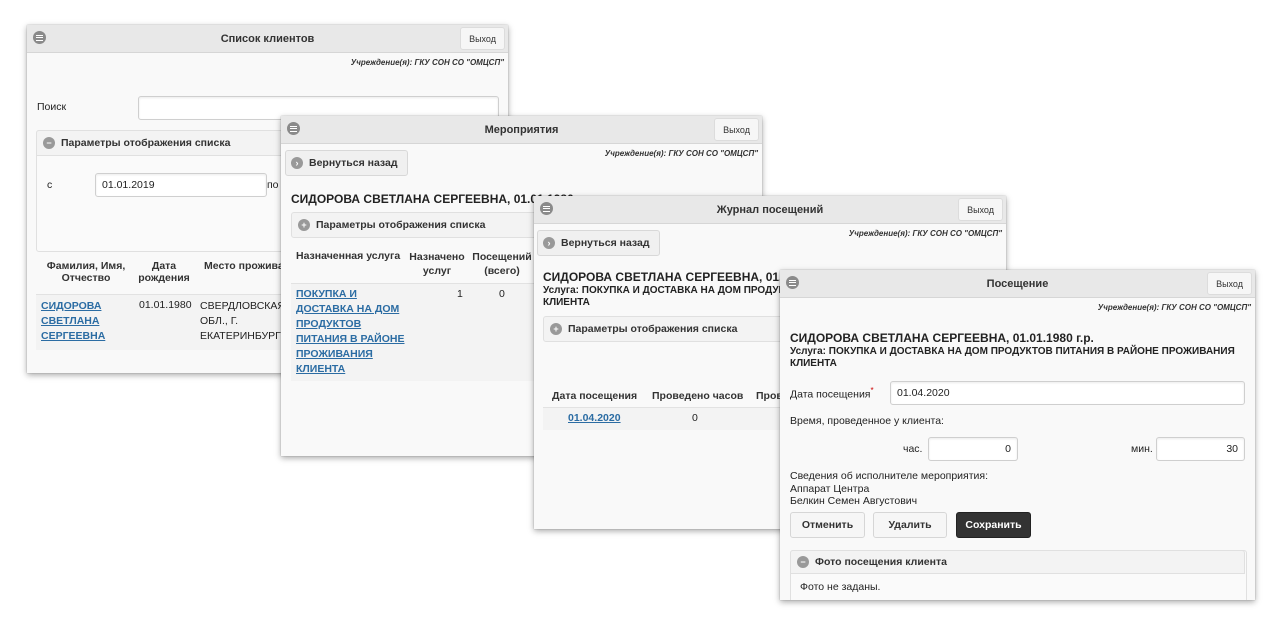 The height and width of the screenshot is (627, 1280). What do you see at coordinates (273, 185) in the screenshot?
I see `to-label: по` at bounding box center [273, 185].